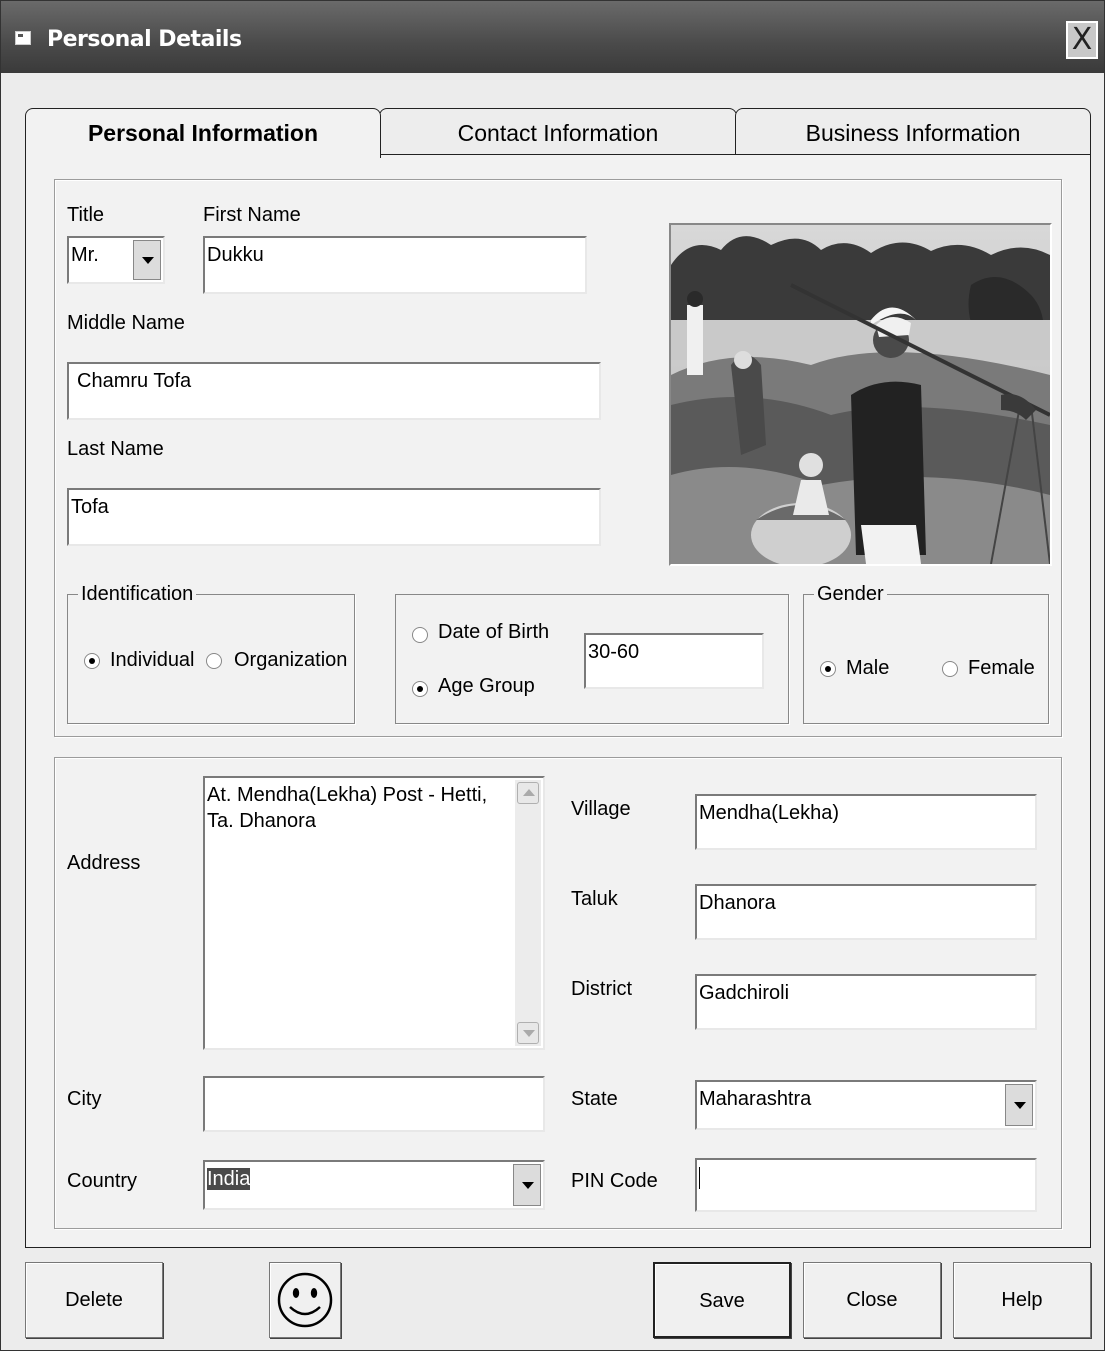 The image size is (1107, 1353). What do you see at coordinates (493, 632) in the screenshot?
I see `date-of-birth-label: Date of Birth` at bounding box center [493, 632].